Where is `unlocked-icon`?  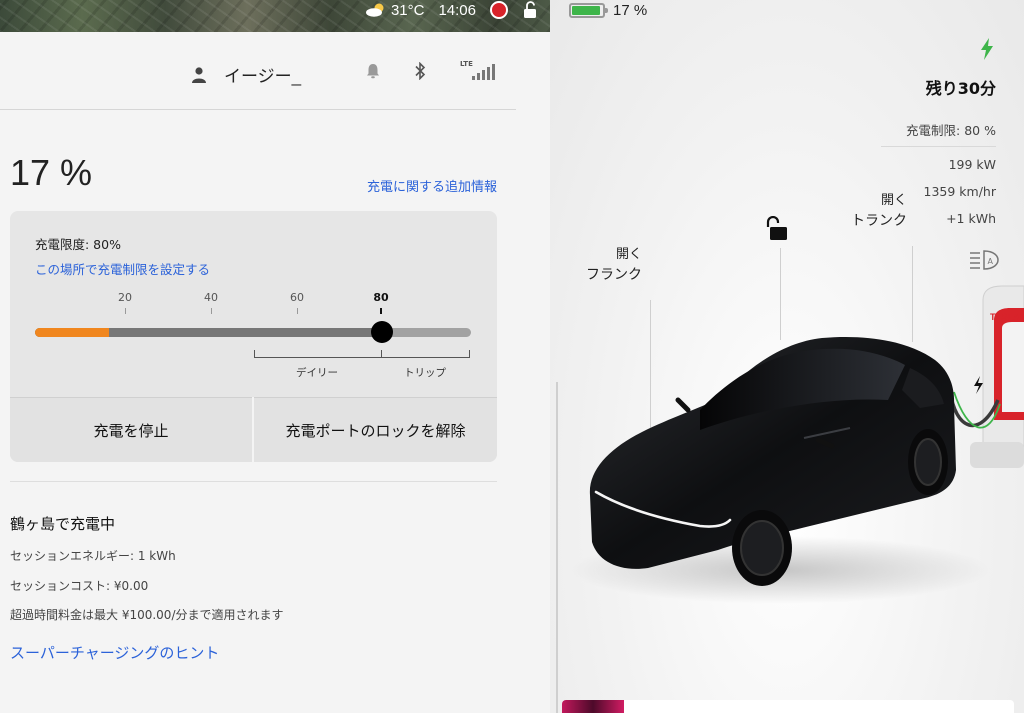 unlocked-icon is located at coordinates (530, 10).